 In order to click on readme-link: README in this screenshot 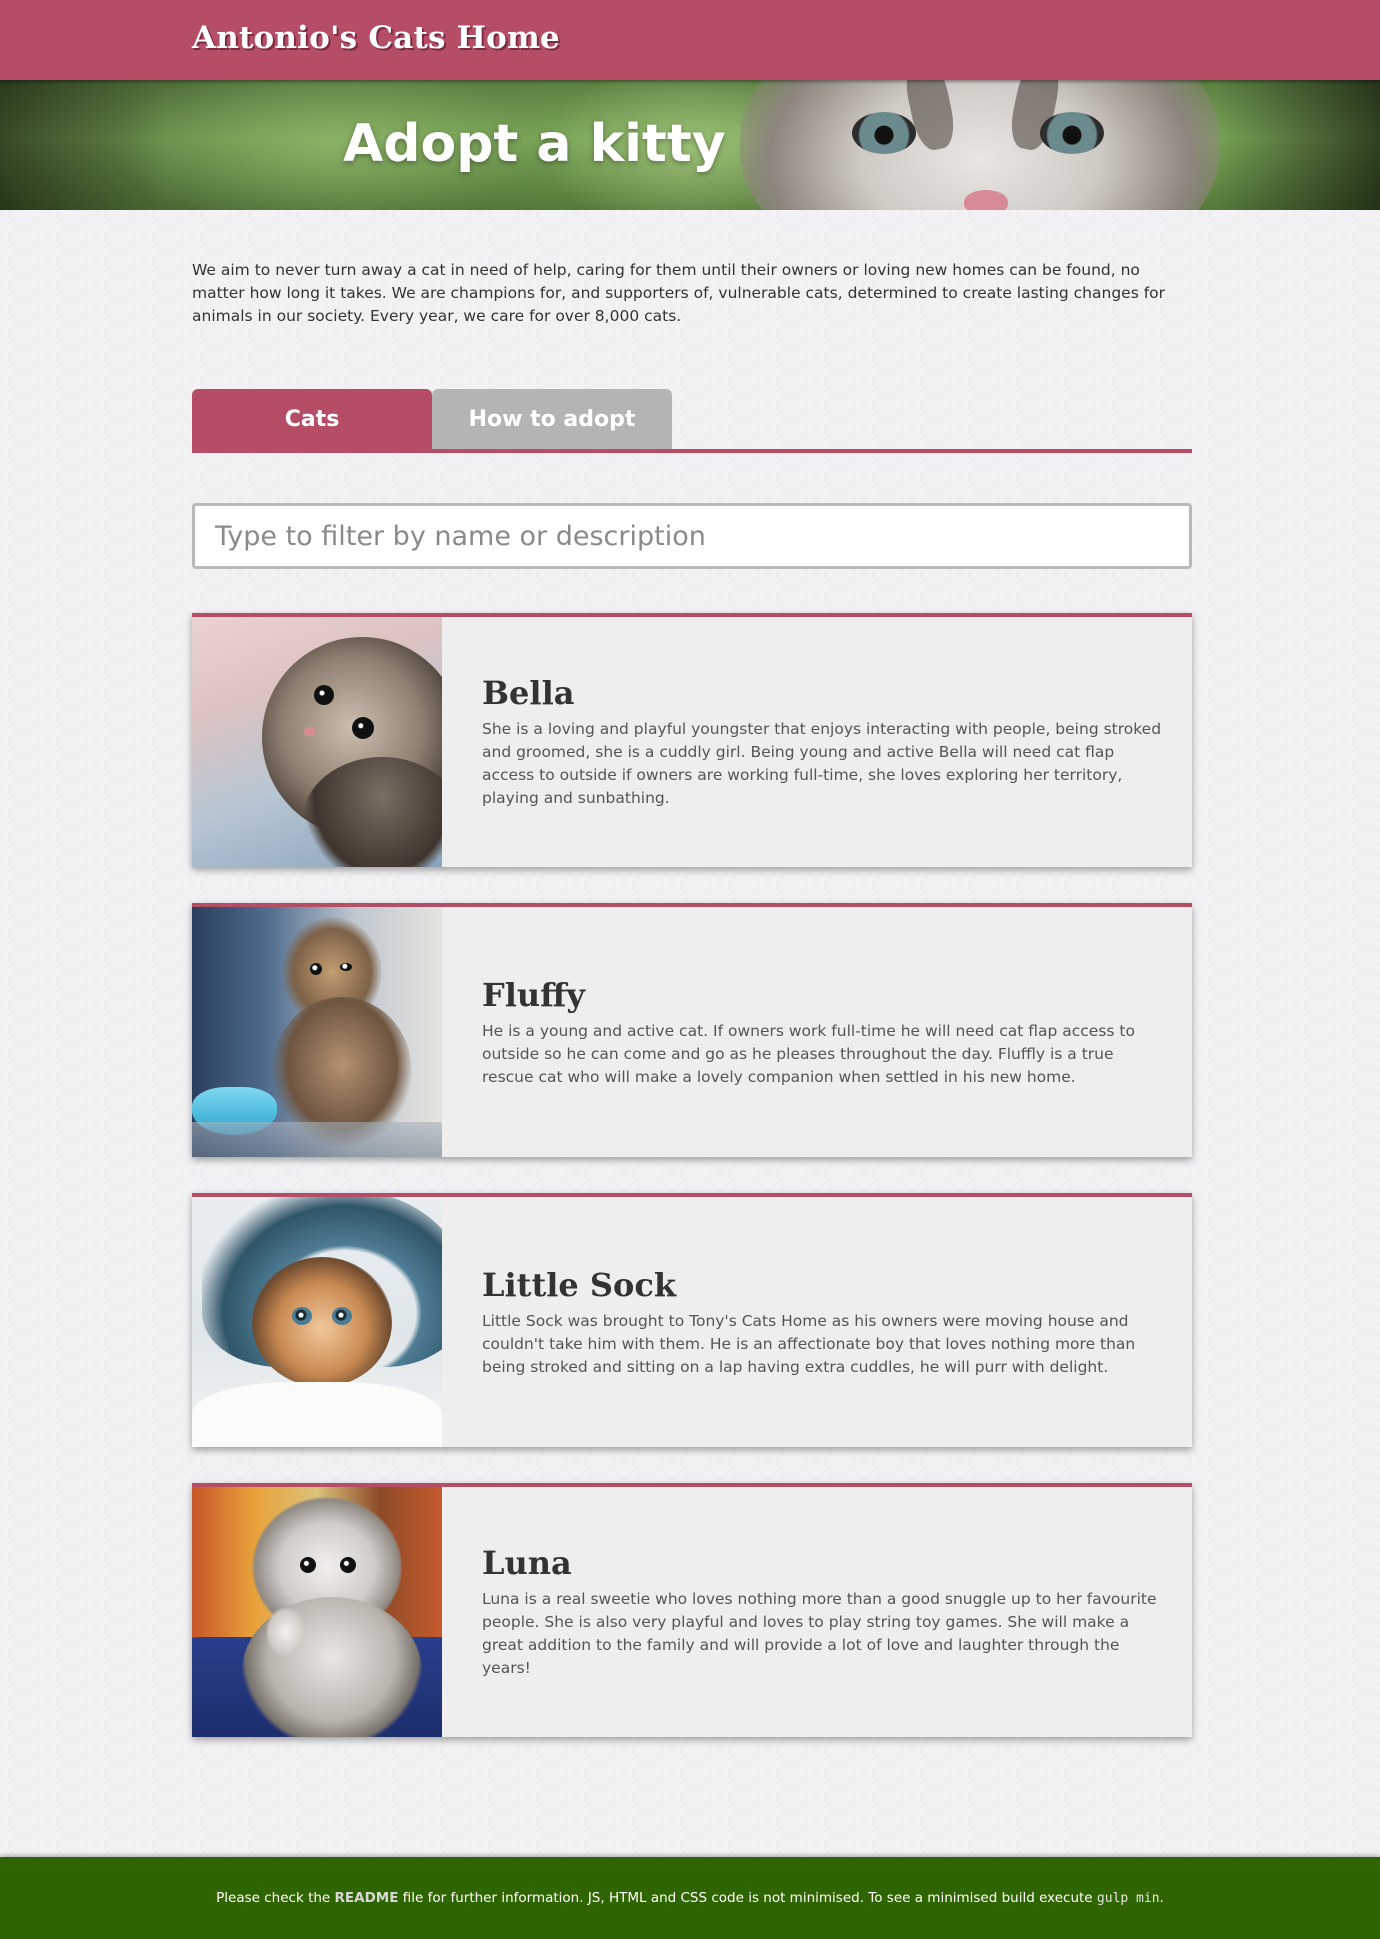, I will do `click(367, 1898)`.